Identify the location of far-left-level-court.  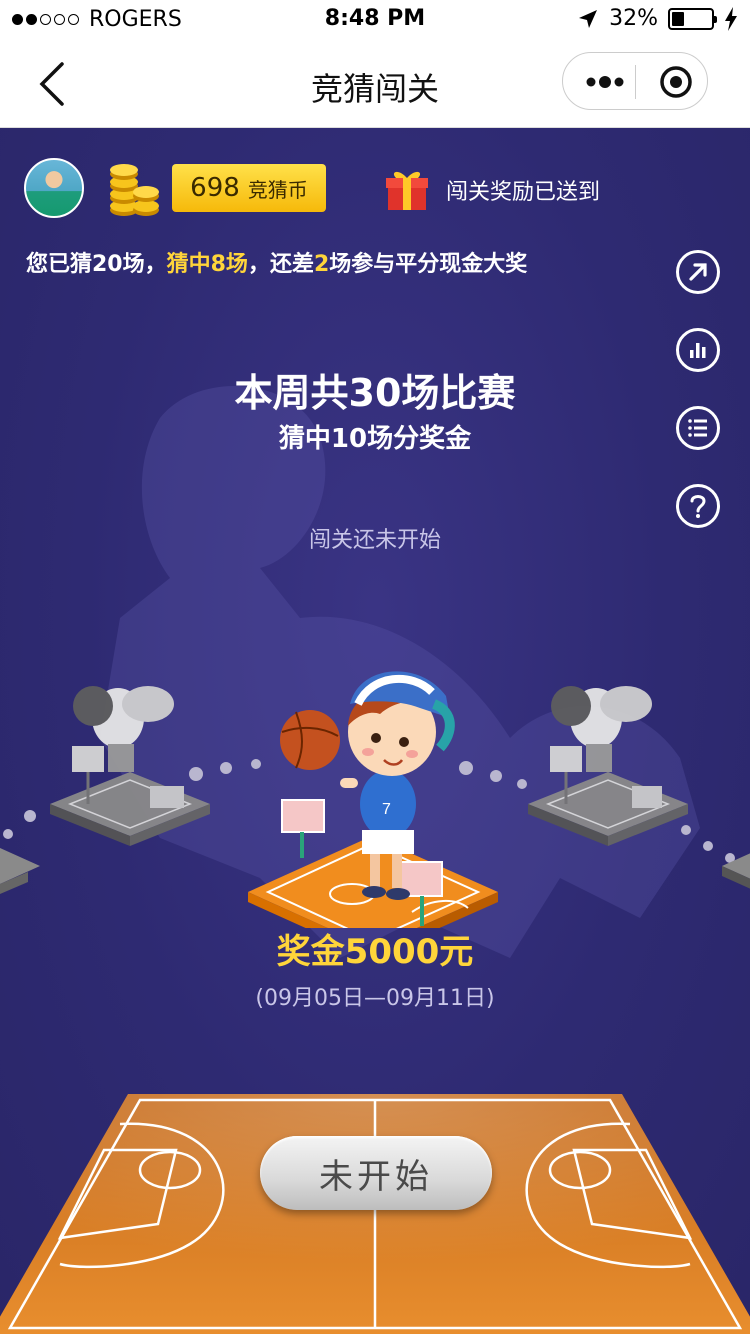
(20, 871).